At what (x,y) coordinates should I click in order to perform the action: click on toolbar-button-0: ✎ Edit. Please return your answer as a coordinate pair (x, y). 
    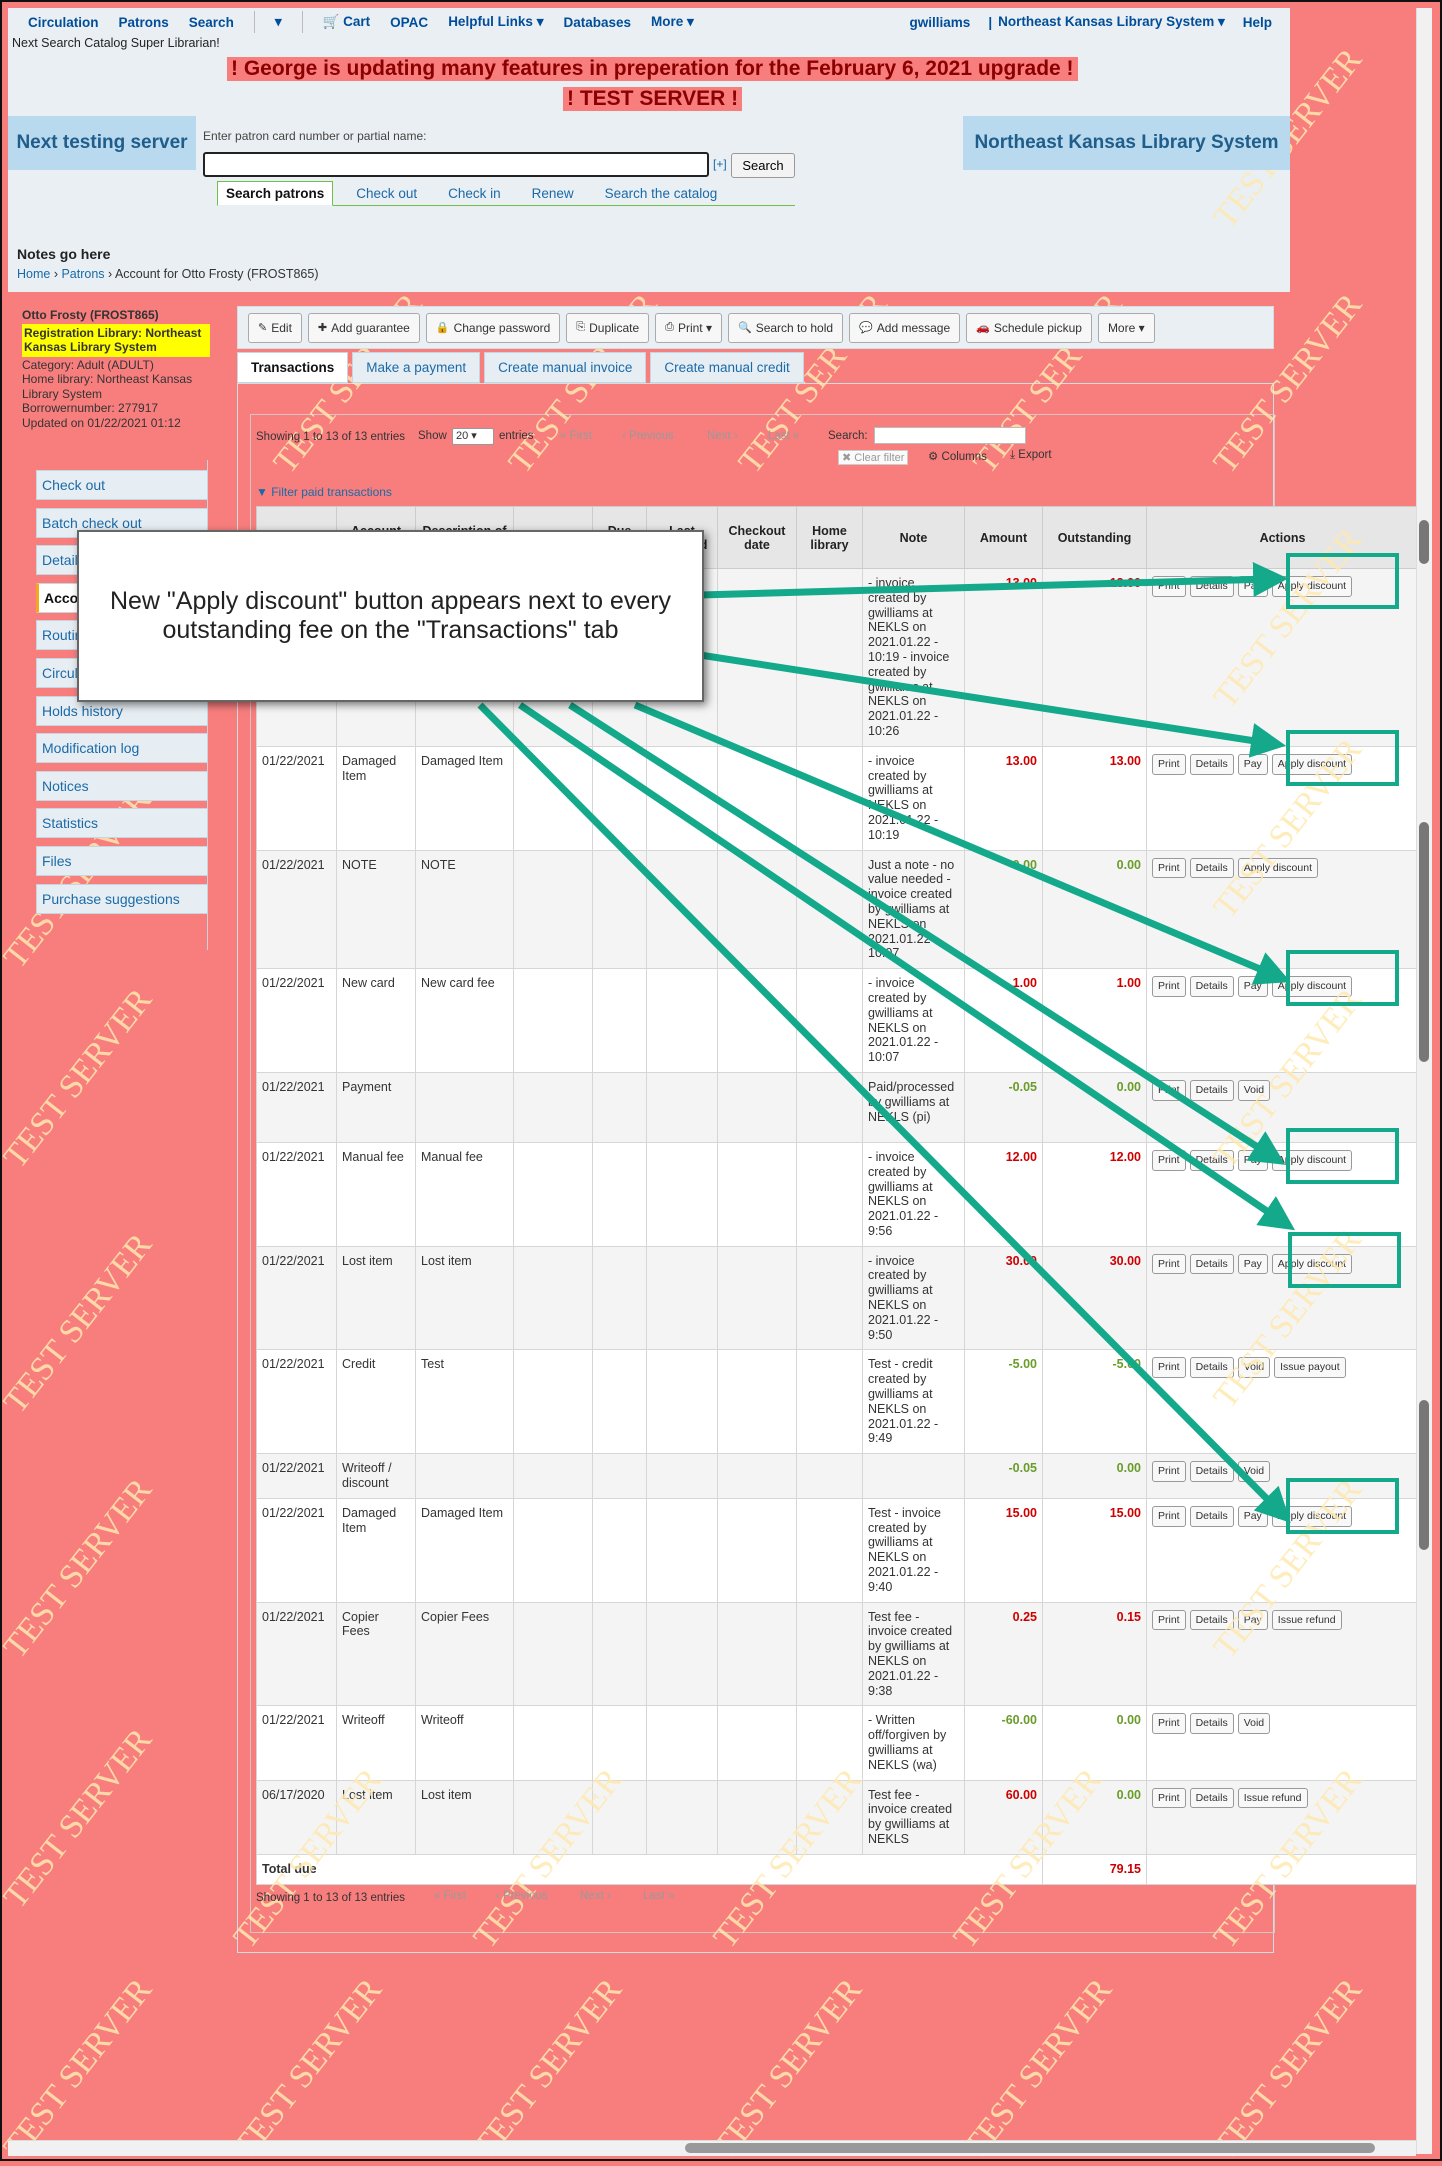
    Looking at the image, I should click on (275, 327).